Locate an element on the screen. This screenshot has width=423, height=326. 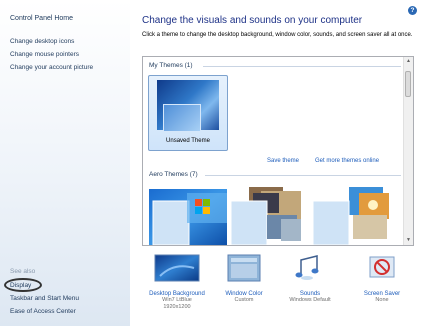
see-also-heading: See also is located at coordinates (23, 271).